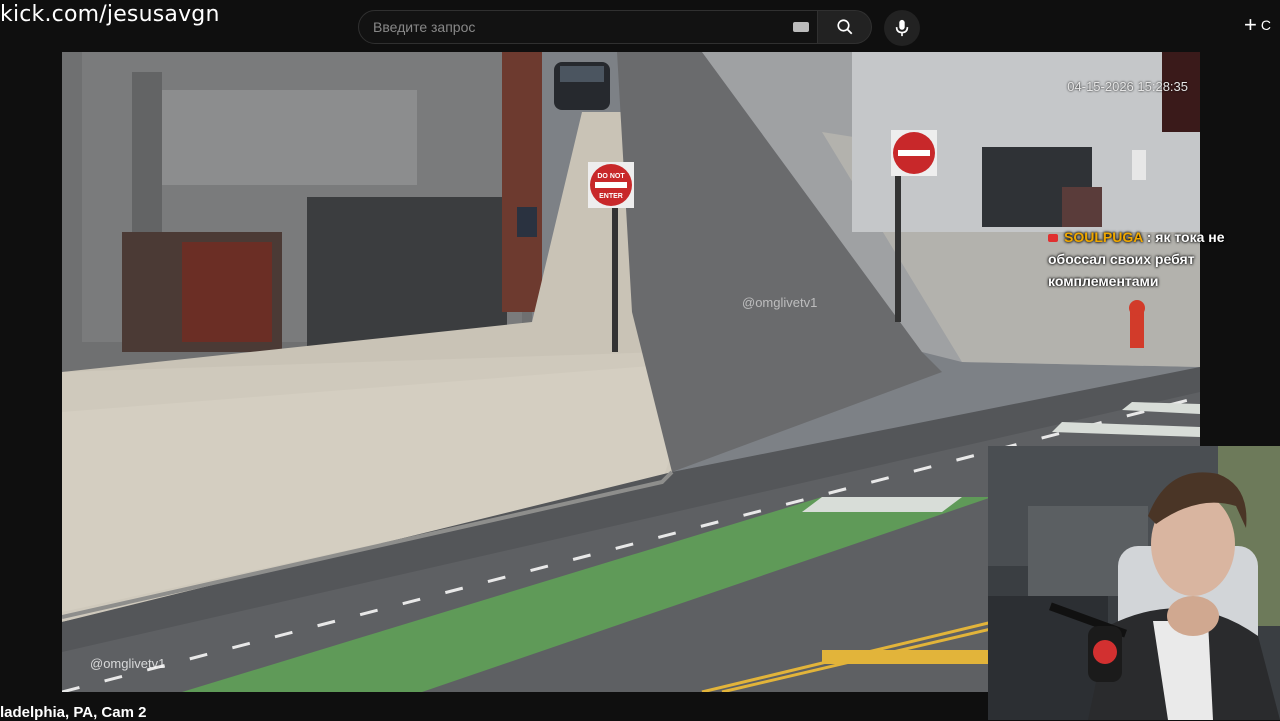  I want to click on search-button, so click(845, 27).